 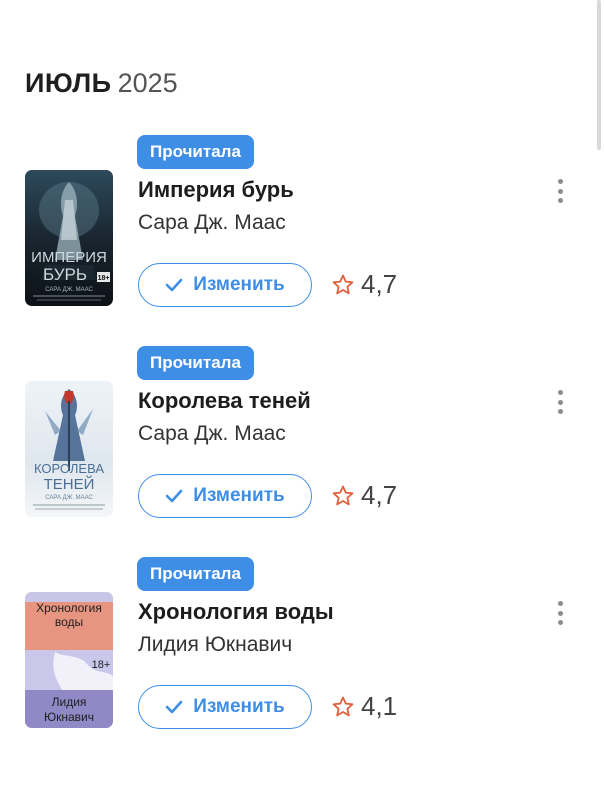 I want to click on book-cover: КОРОЛЕВА ТЕНЕЙ САРА ДЖ. МААС, so click(x=69, y=449).